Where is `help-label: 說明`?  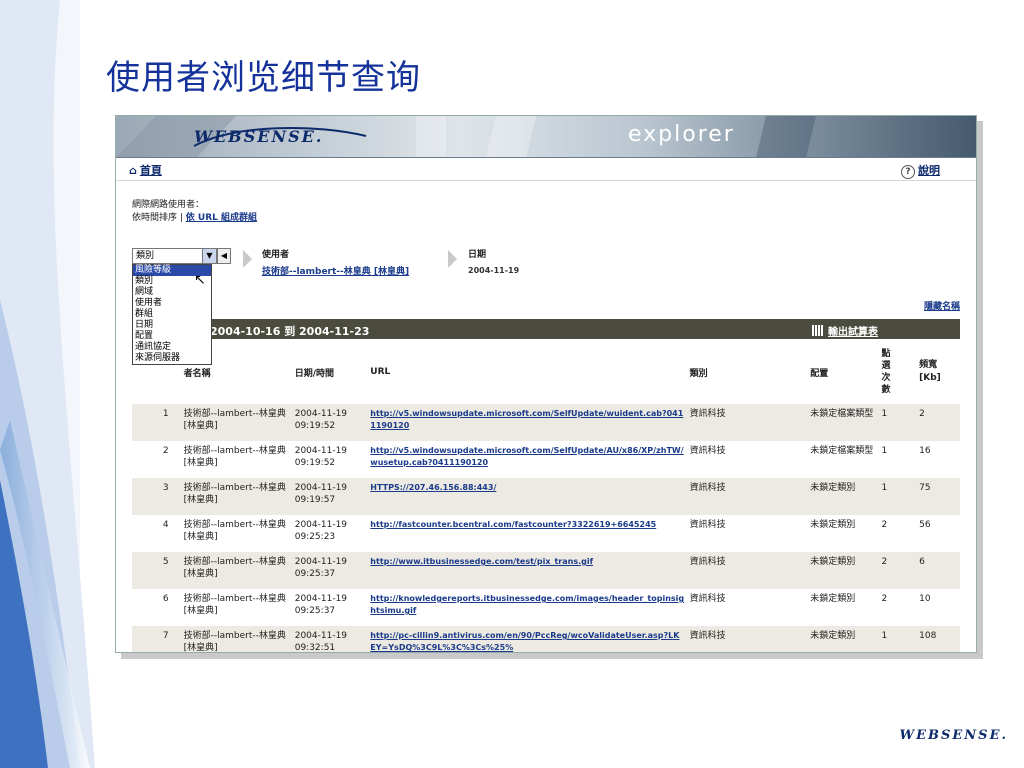
help-label: 說明 is located at coordinates (929, 170).